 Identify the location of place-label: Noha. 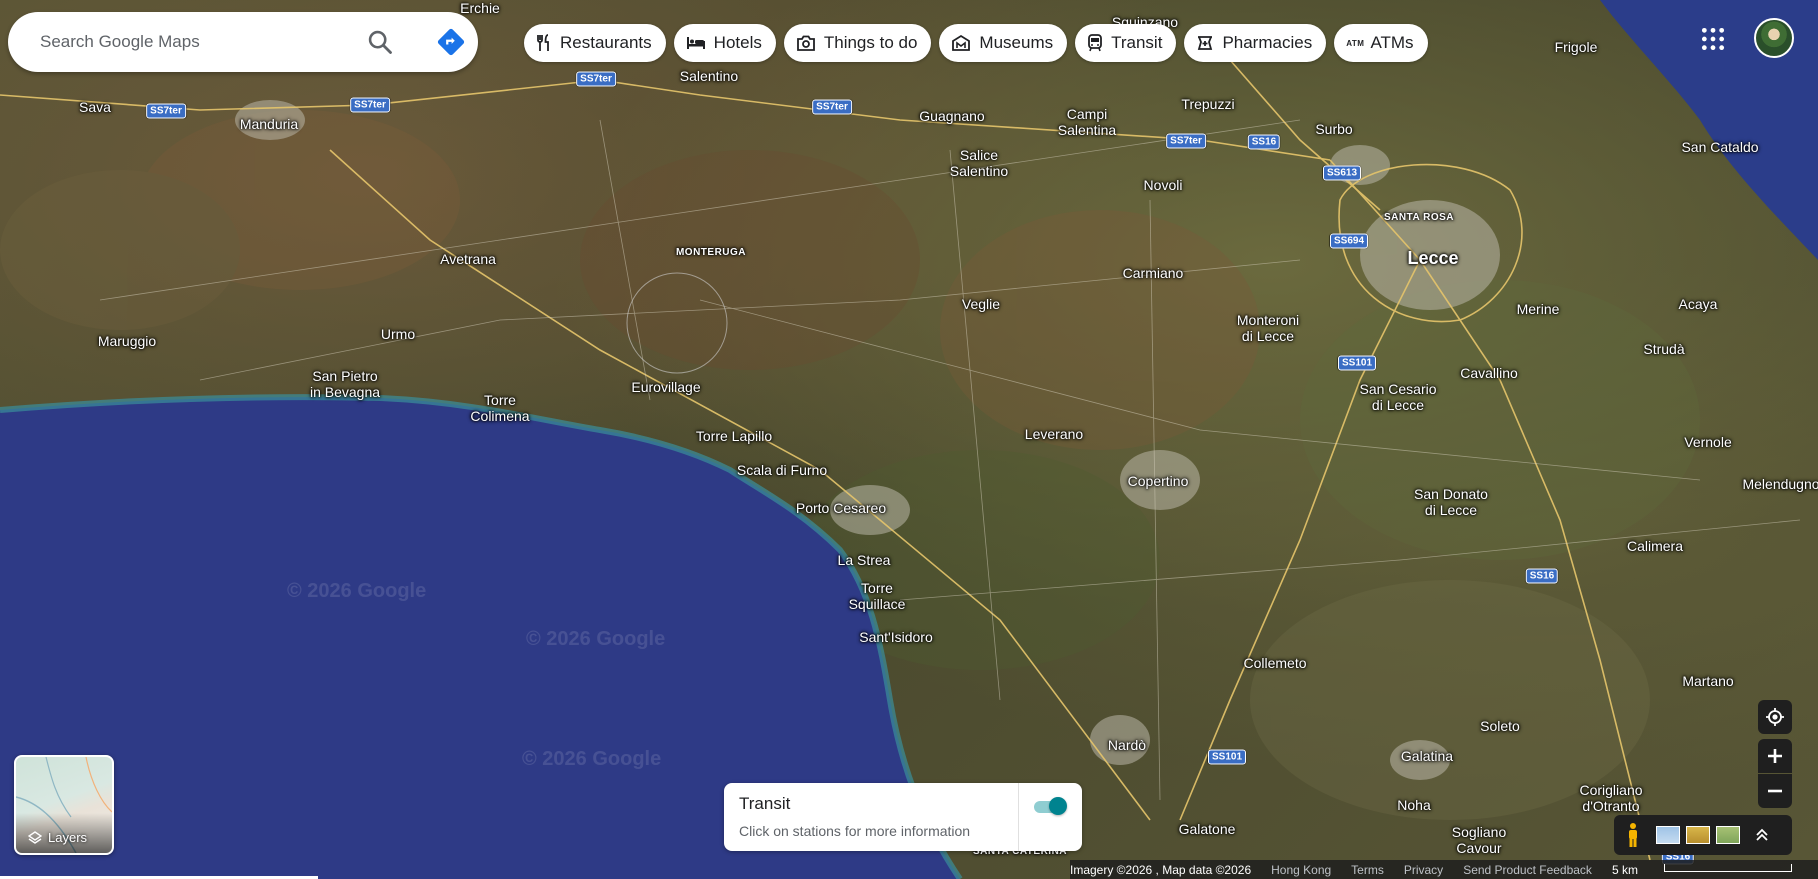
(1413, 805).